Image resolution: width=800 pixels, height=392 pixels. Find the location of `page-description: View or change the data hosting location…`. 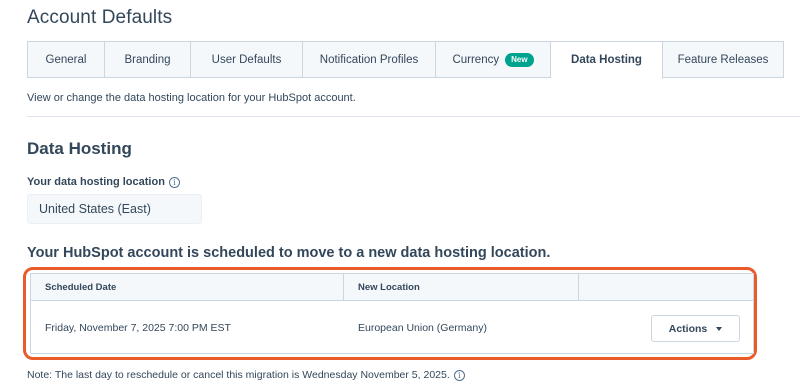

page-description: View or change the data hosting location… is located at coordinates (191, 98).